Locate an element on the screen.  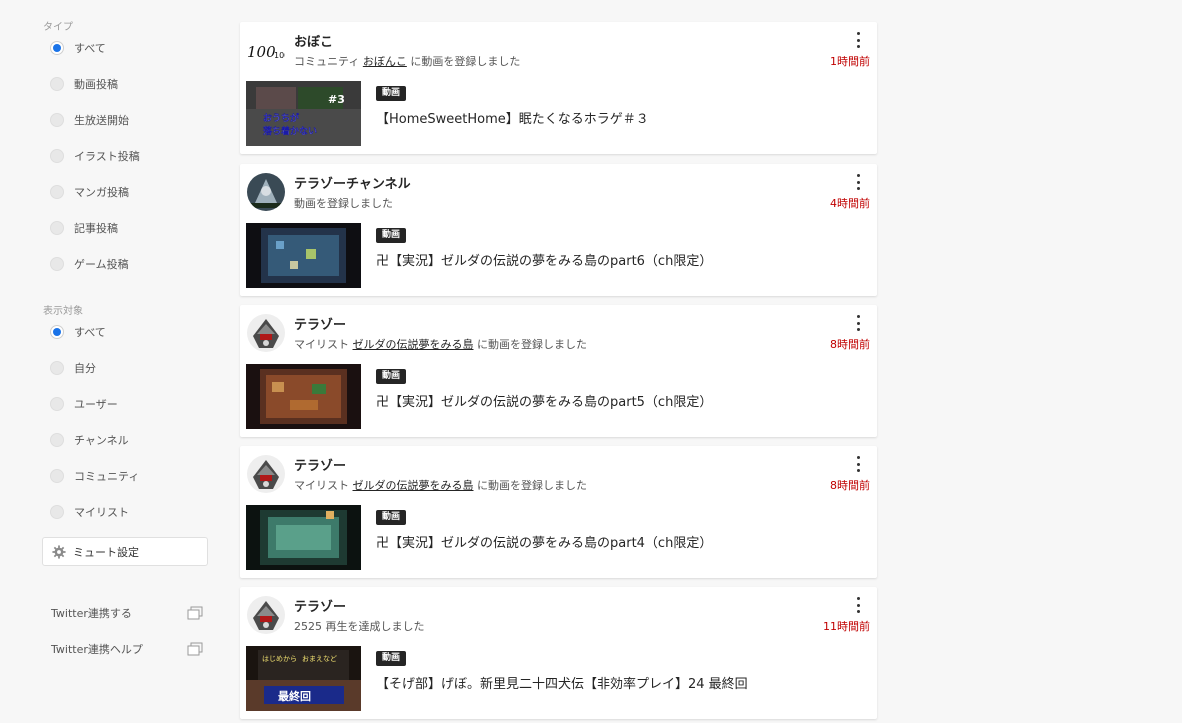
svg-text: はじめから is located at coordinates (279, 659).